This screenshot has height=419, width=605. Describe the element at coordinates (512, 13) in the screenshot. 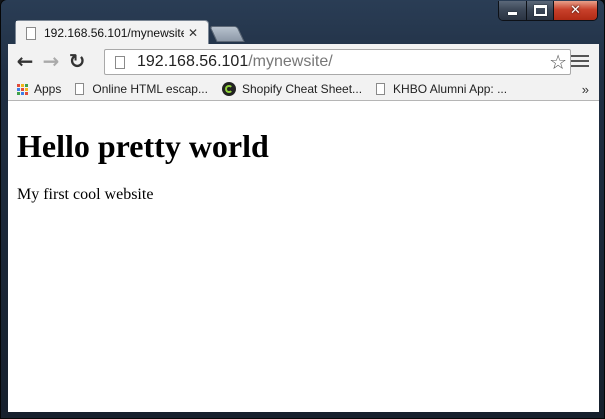

I see `minimize-icon` at that location.